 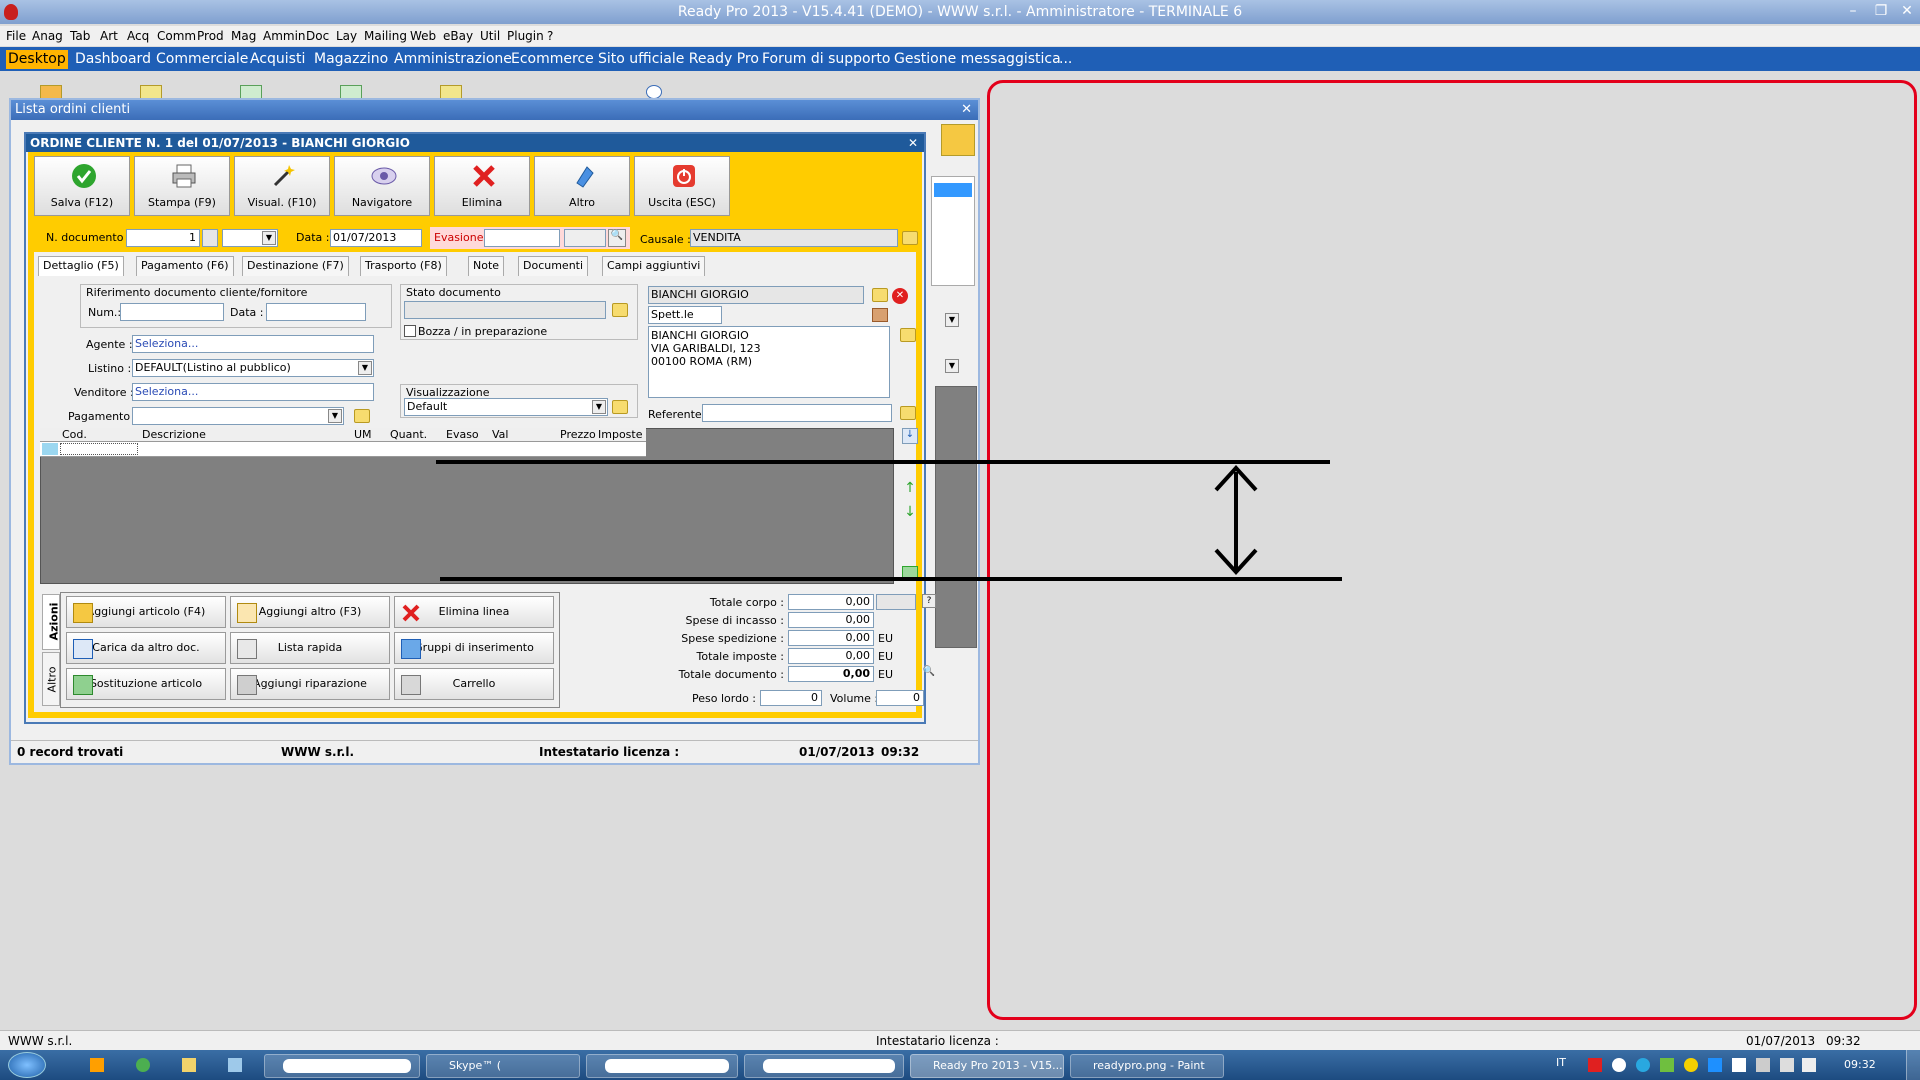 What do you see at coordinates (342, 1066) in the screenshot?
I see `taskbar-item-chrome` at bounding box center [342, 1066].